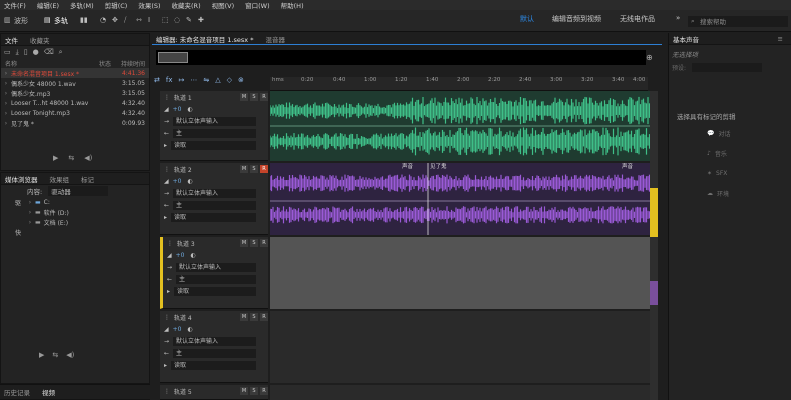 The width and height of the screenshot is (791, 400). What do you see at coordinates (115, 20) in the screenshot?
I see `move-tool-icon: ✥` at bounding box center [115, 20].